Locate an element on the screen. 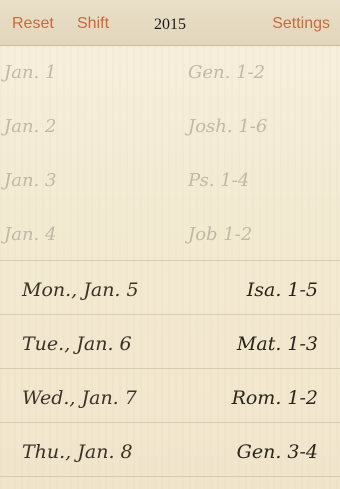  reading-row: Thu., Jan. 8 Gen. 3-4 is located at coordinates (170, 450).